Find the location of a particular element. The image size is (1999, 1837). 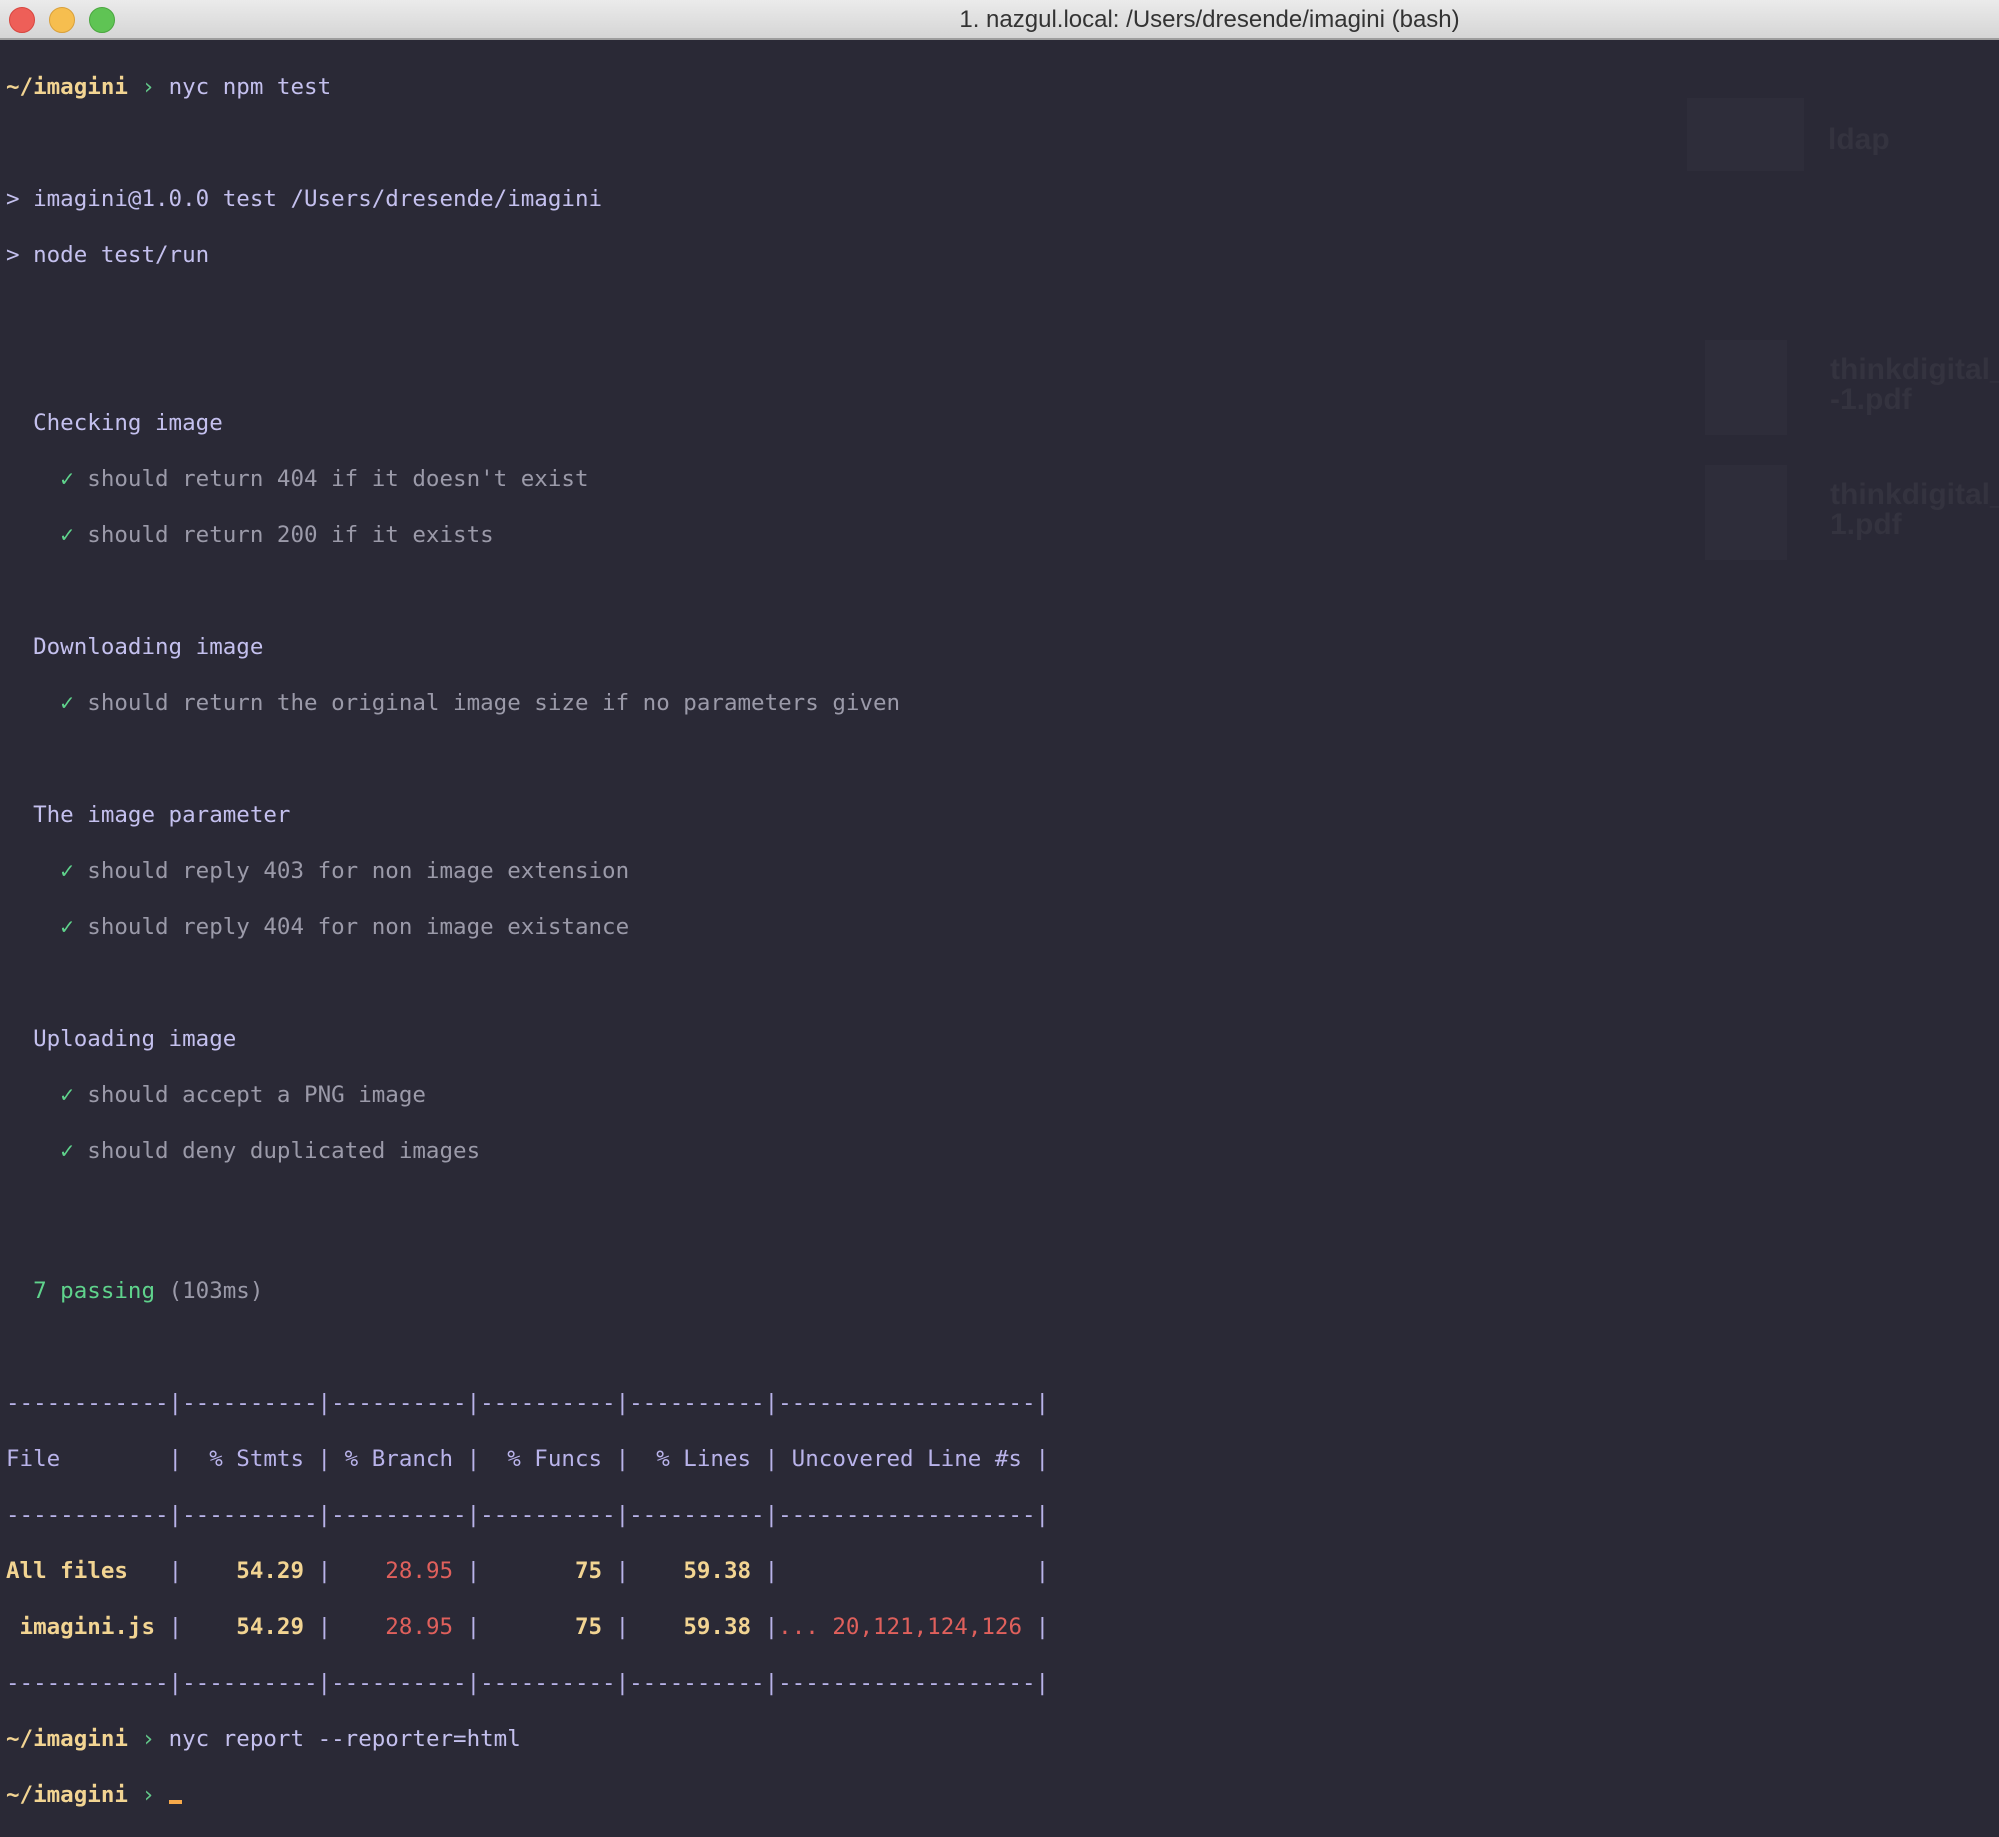

coverage-file: imagini.js is located at coordinates (87, 1627).